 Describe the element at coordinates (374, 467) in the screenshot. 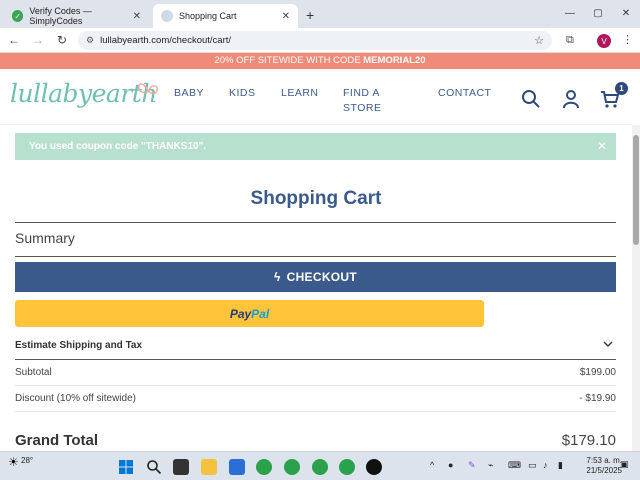

I see `app-icon` at that location.